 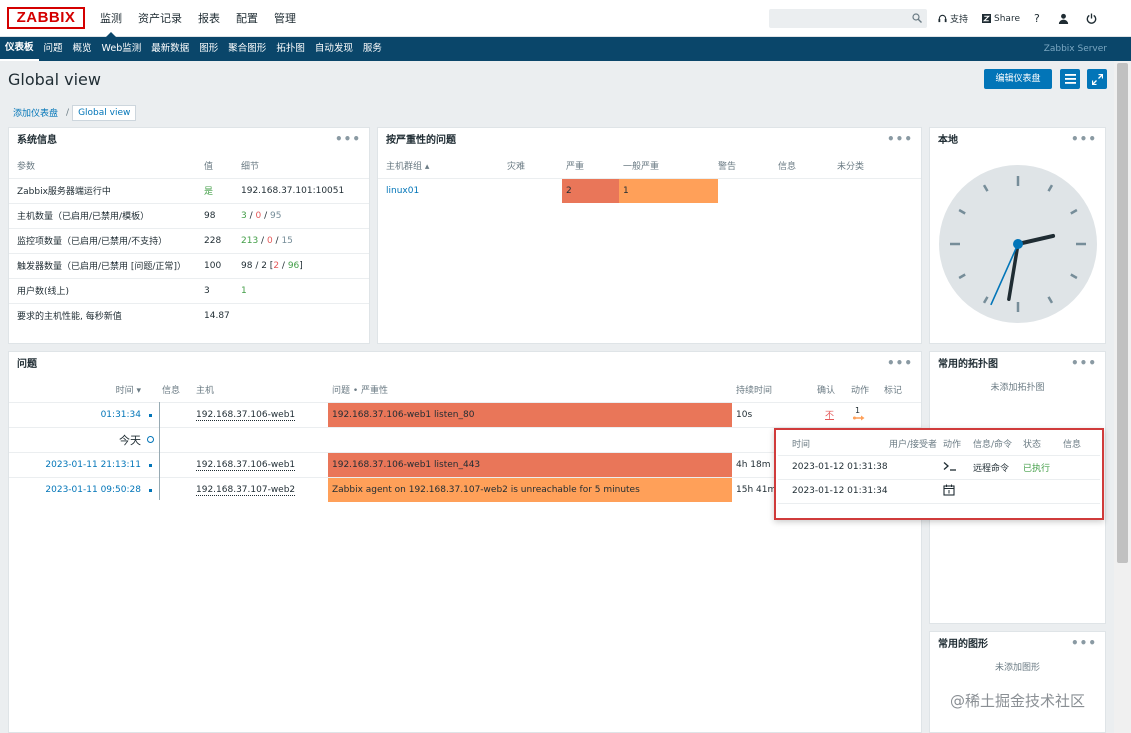 I want to click on disaster-cell, so click(x=534, y=190).